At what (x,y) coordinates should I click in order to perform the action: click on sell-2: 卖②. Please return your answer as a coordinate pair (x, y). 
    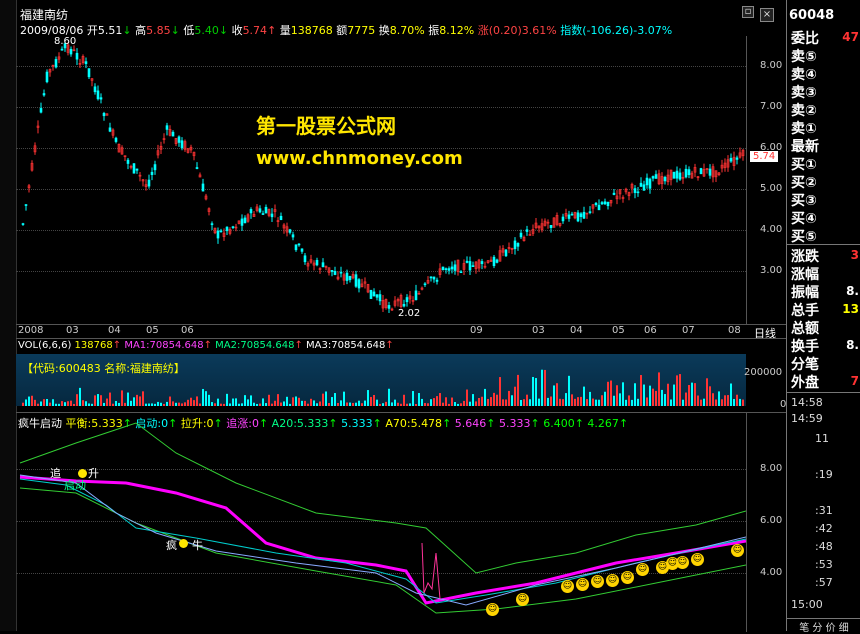
    Looking at the image, I should click on (804, 111).